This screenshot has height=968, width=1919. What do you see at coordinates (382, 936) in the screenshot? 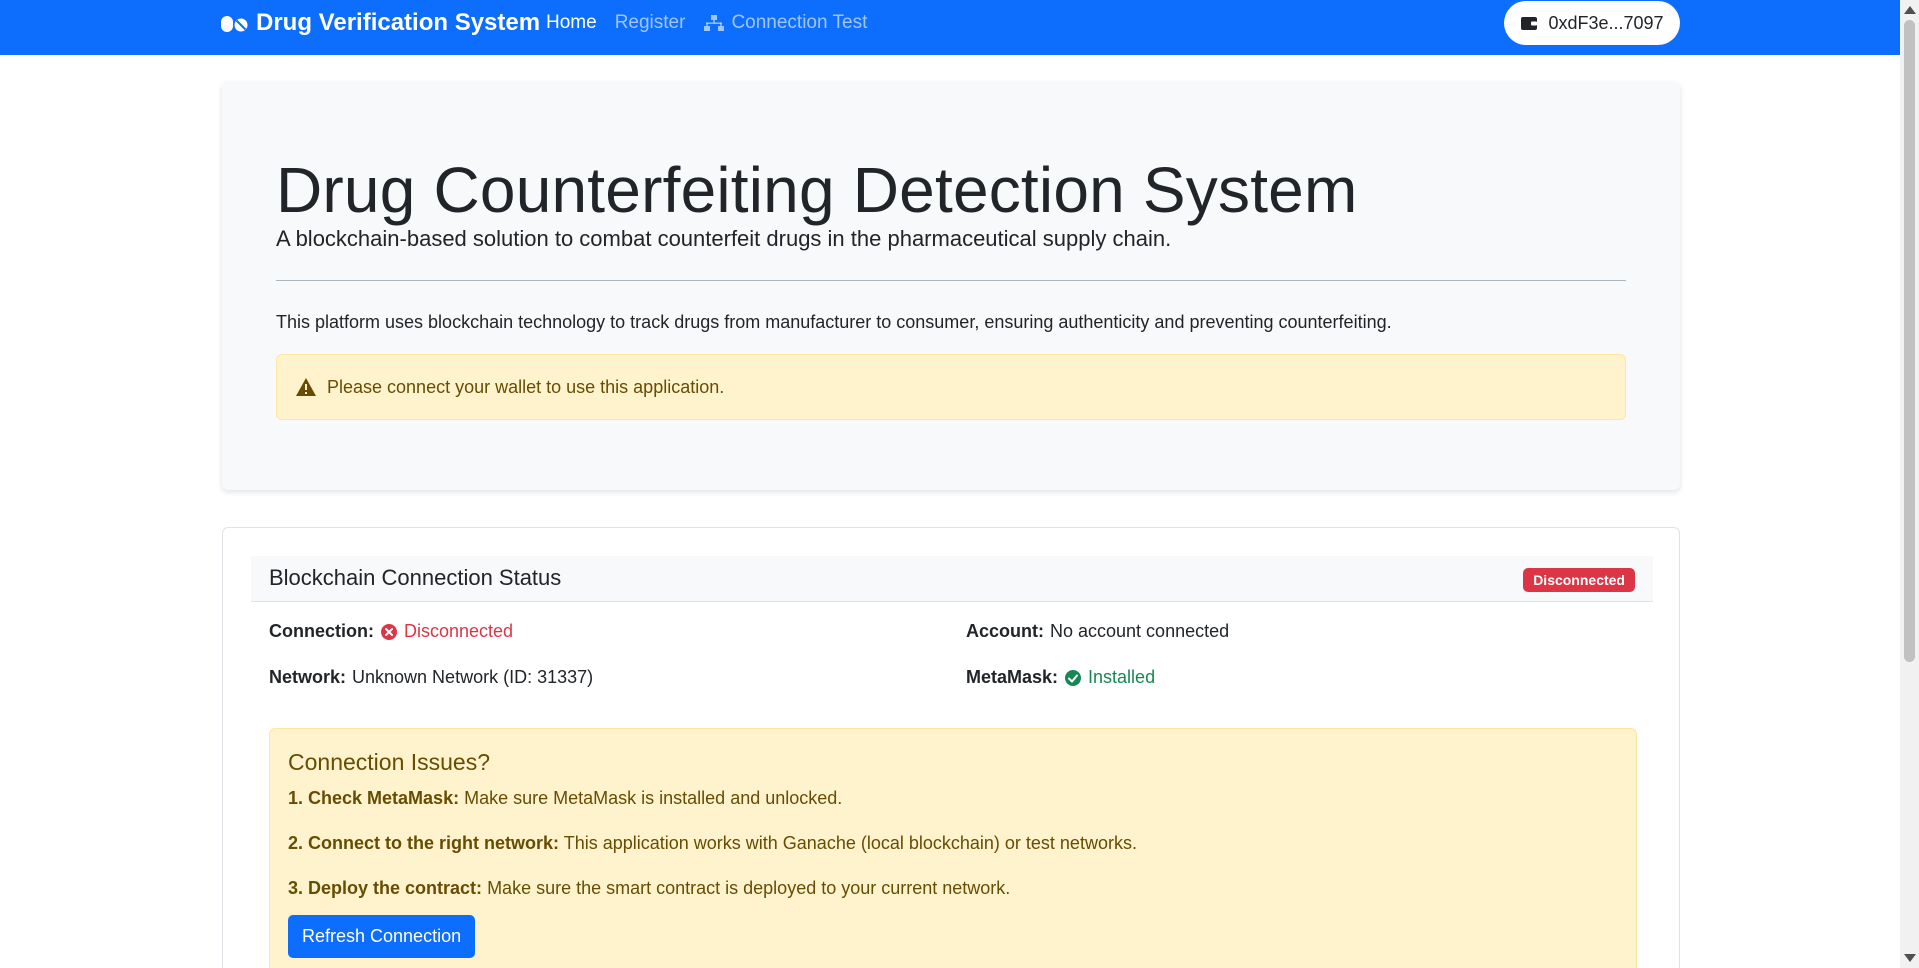
I see `refresh-connection-button: Refresh Connection` at bounding box center [382, 936].